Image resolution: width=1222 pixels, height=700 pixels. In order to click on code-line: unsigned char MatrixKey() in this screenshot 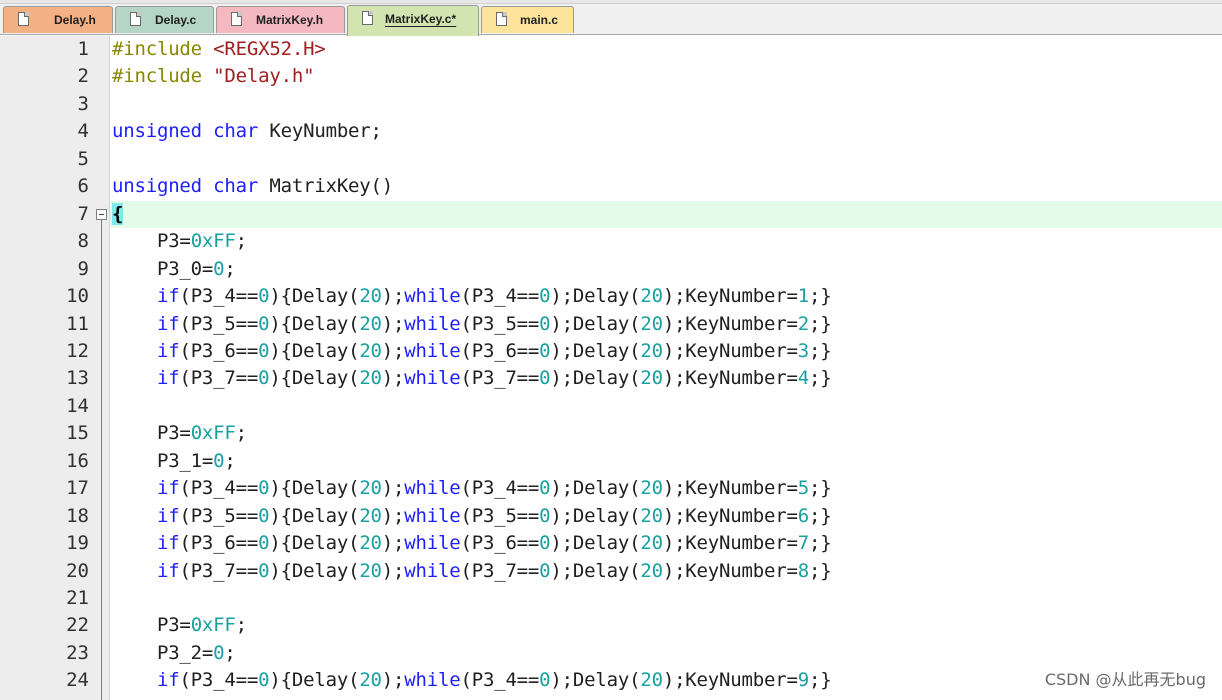, I will do `click(252, 186)`.